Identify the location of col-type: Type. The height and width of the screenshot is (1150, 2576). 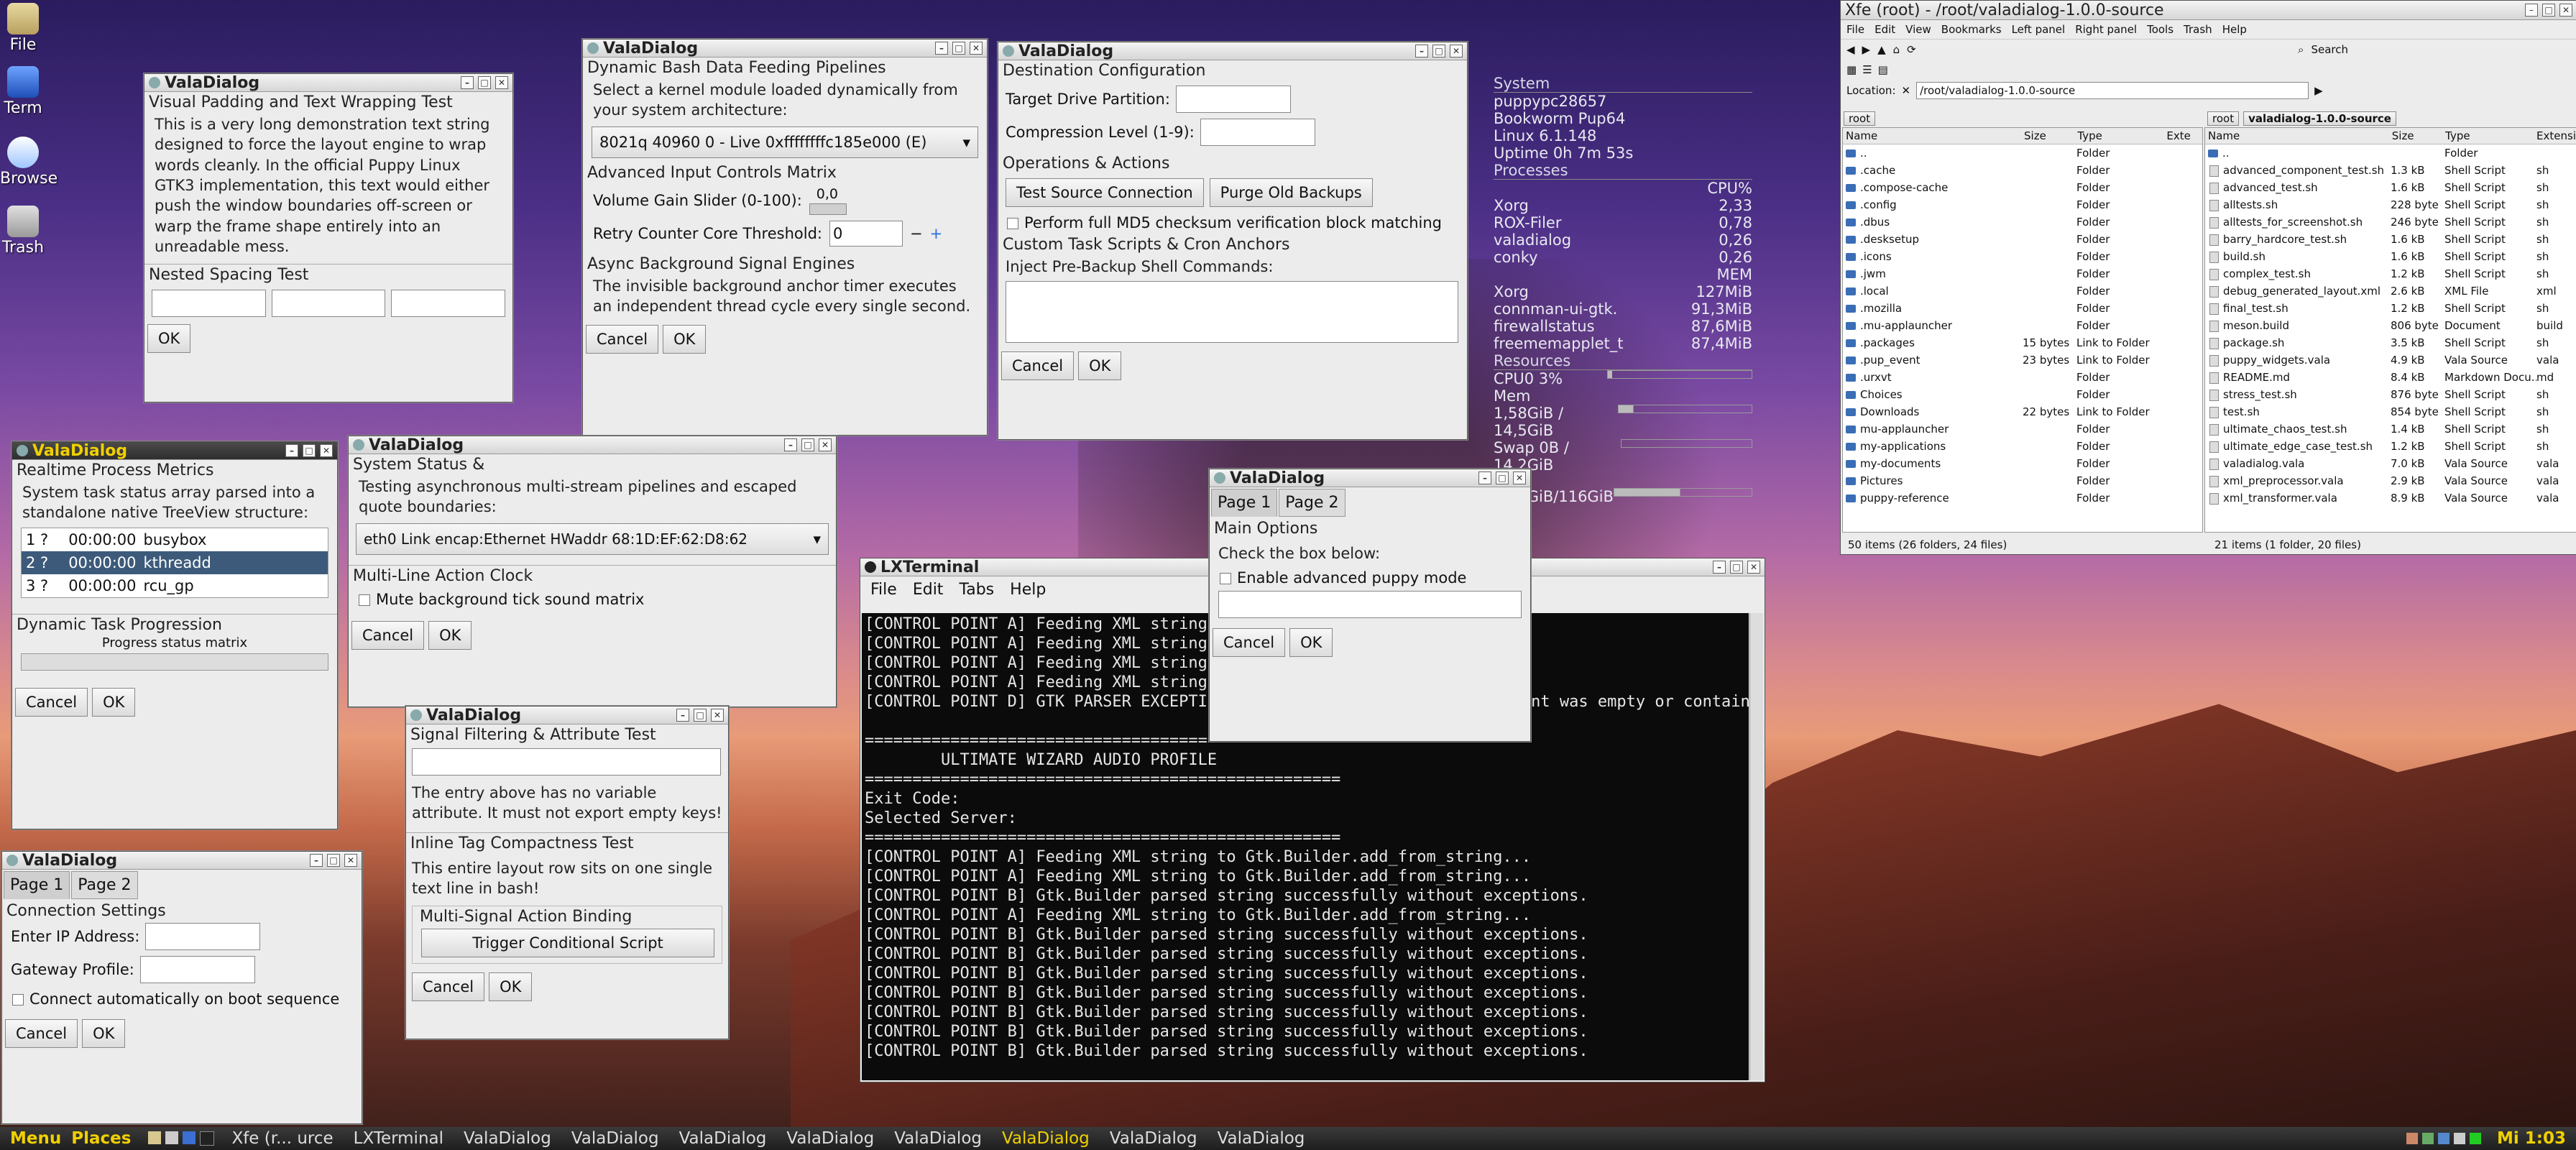
(2121, 135).